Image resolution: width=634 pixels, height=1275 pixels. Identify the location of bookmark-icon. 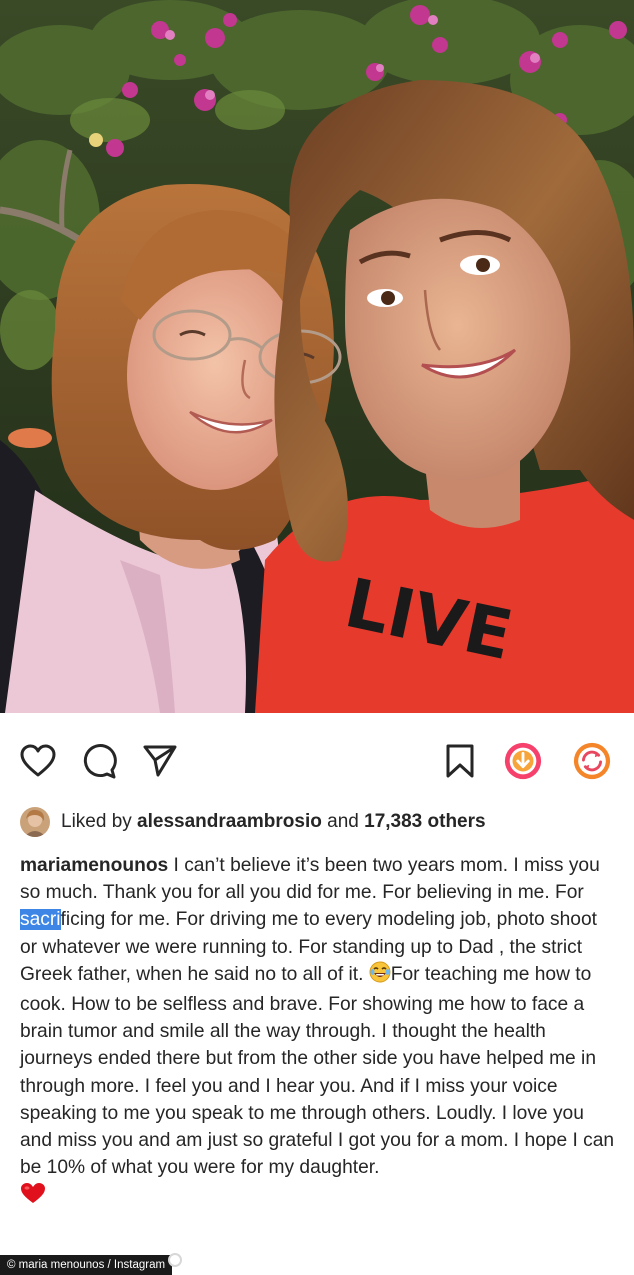
(460, 761).